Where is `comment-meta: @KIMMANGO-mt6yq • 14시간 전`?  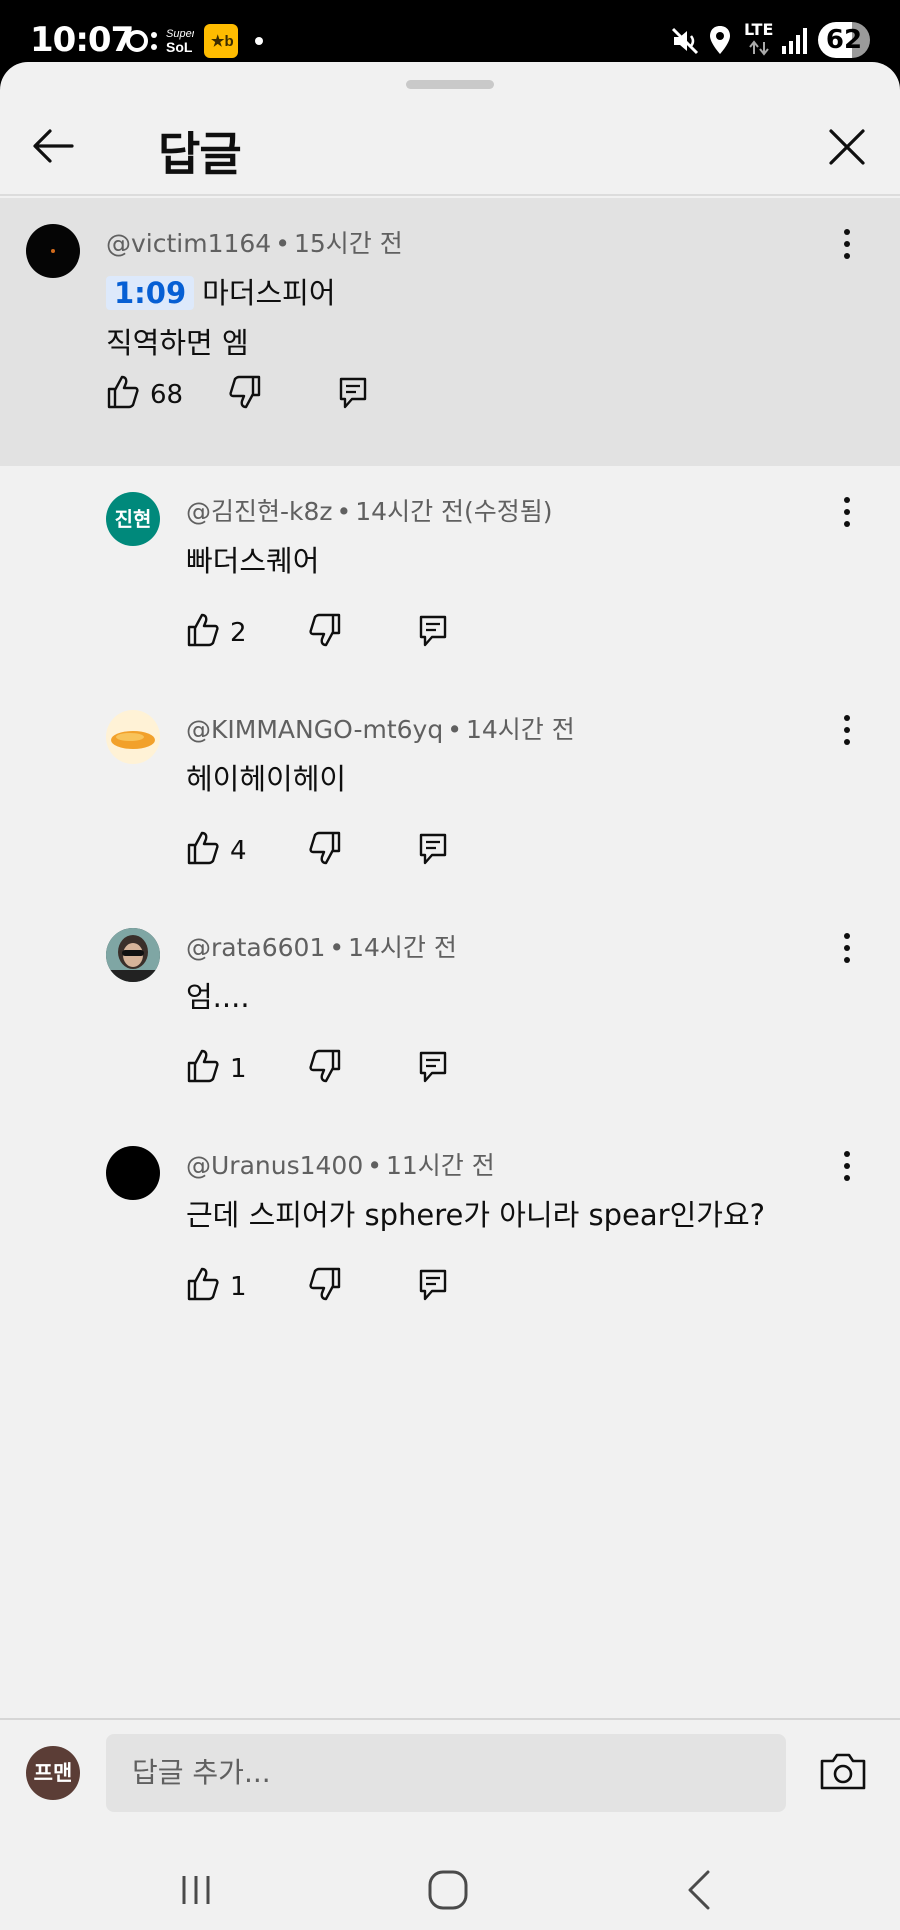 comment-meta: @KIMMANGO-mt6yq • 14시간 전 is located at coordinates (380, 729).